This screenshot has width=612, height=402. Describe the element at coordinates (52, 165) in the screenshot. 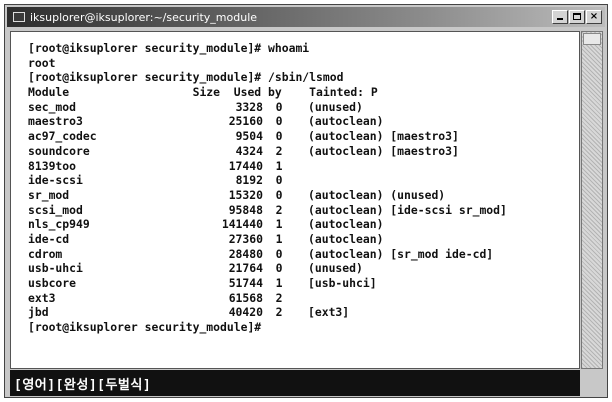

I see `module-name: 8139too` at that location.